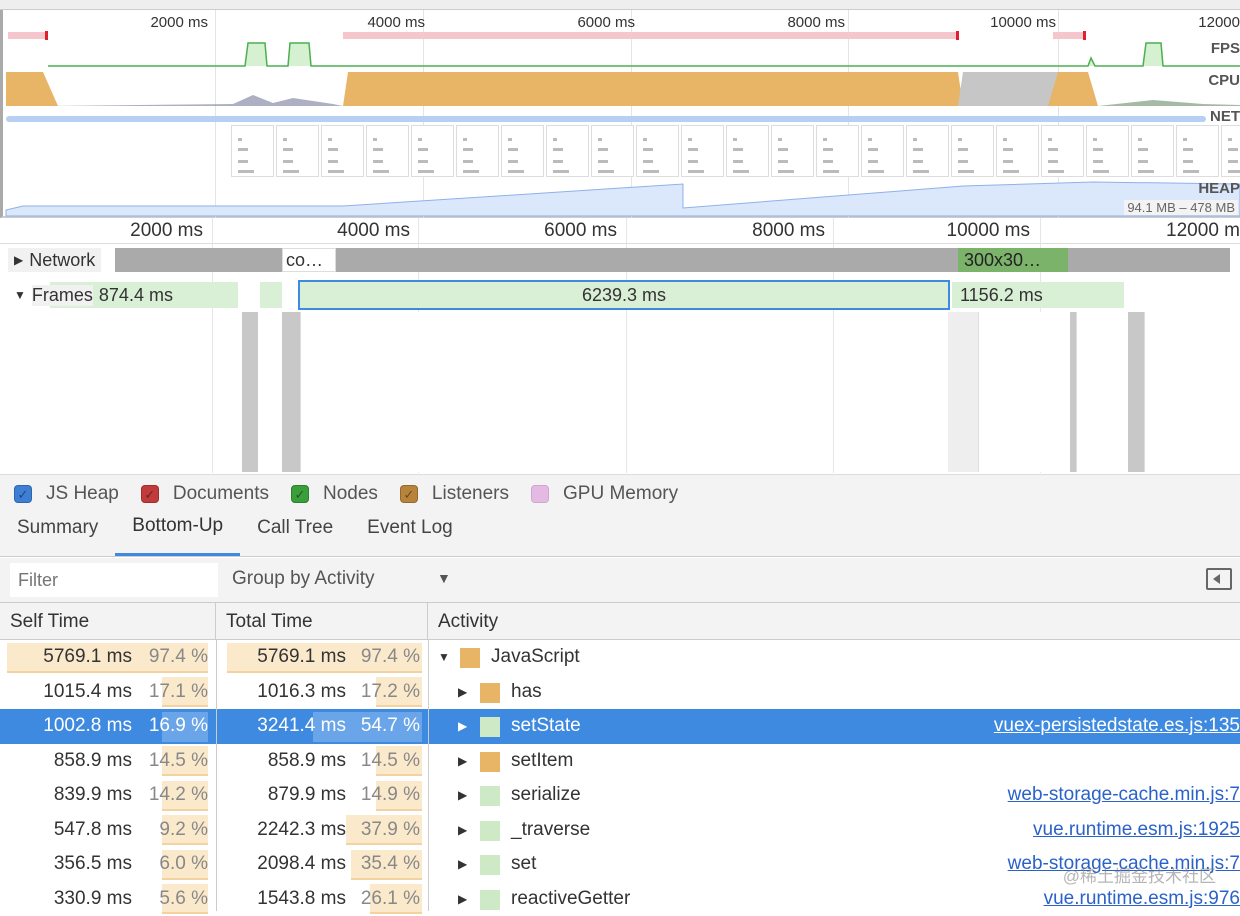 The image size is (1240, 916). What do you see at coordinates (547, 35) in the screenshot?
I see `fps-long-frame-markers` at bounding box center [547, 35].